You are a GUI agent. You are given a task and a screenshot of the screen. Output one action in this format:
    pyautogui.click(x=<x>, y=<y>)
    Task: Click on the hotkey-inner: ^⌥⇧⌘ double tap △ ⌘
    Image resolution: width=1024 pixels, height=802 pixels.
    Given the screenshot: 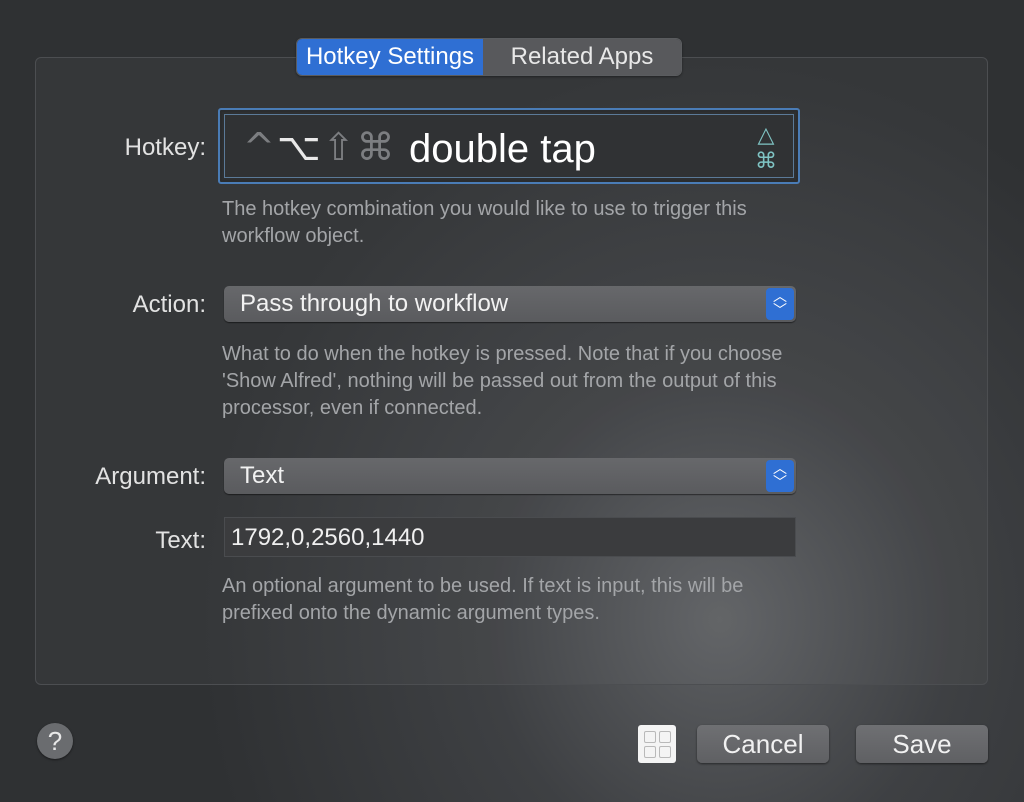 What is the action you would take?
    pyautogui.click(x=509, y=146)
    